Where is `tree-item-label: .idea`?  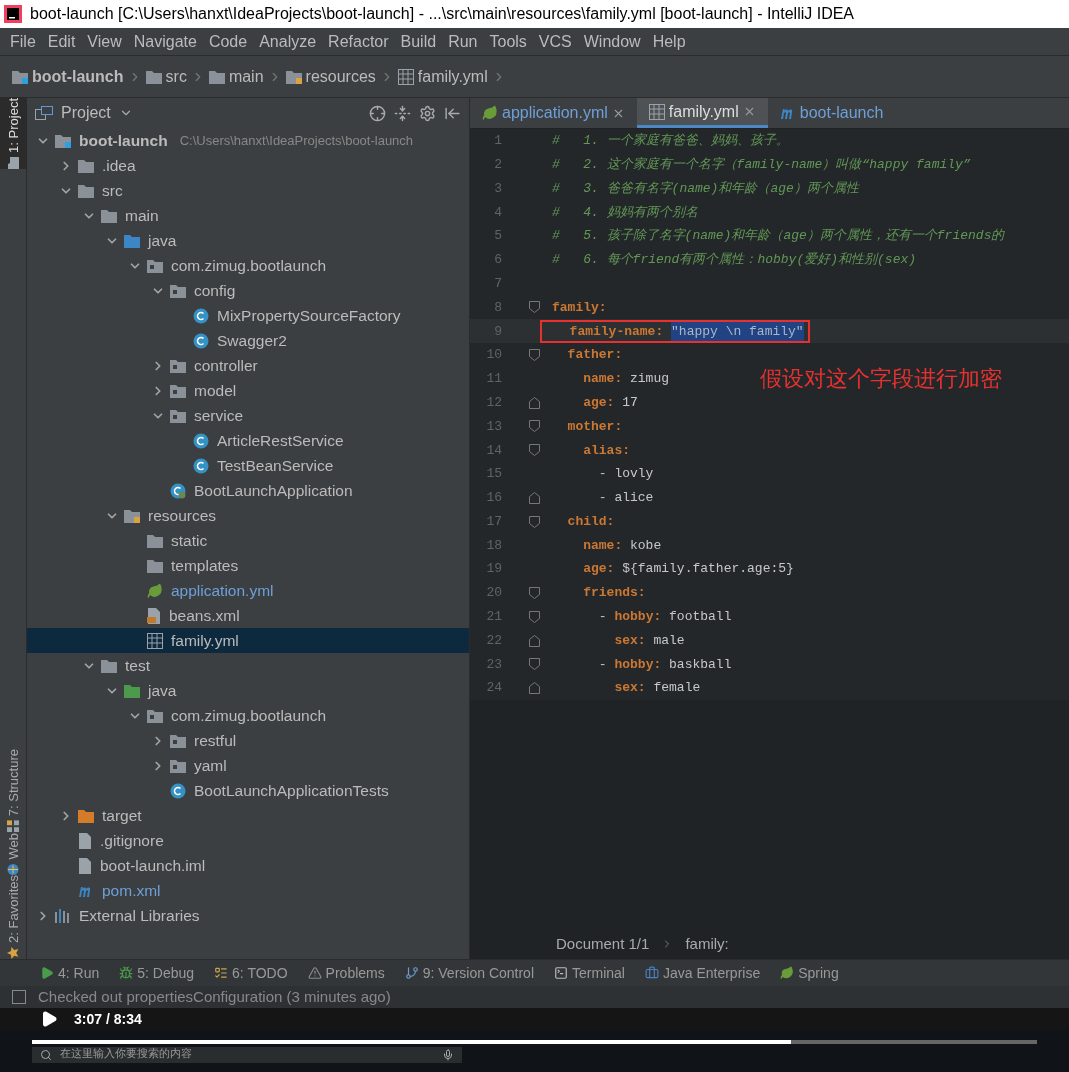
tree-item-label: .idea is located at coordinates (119, 165).